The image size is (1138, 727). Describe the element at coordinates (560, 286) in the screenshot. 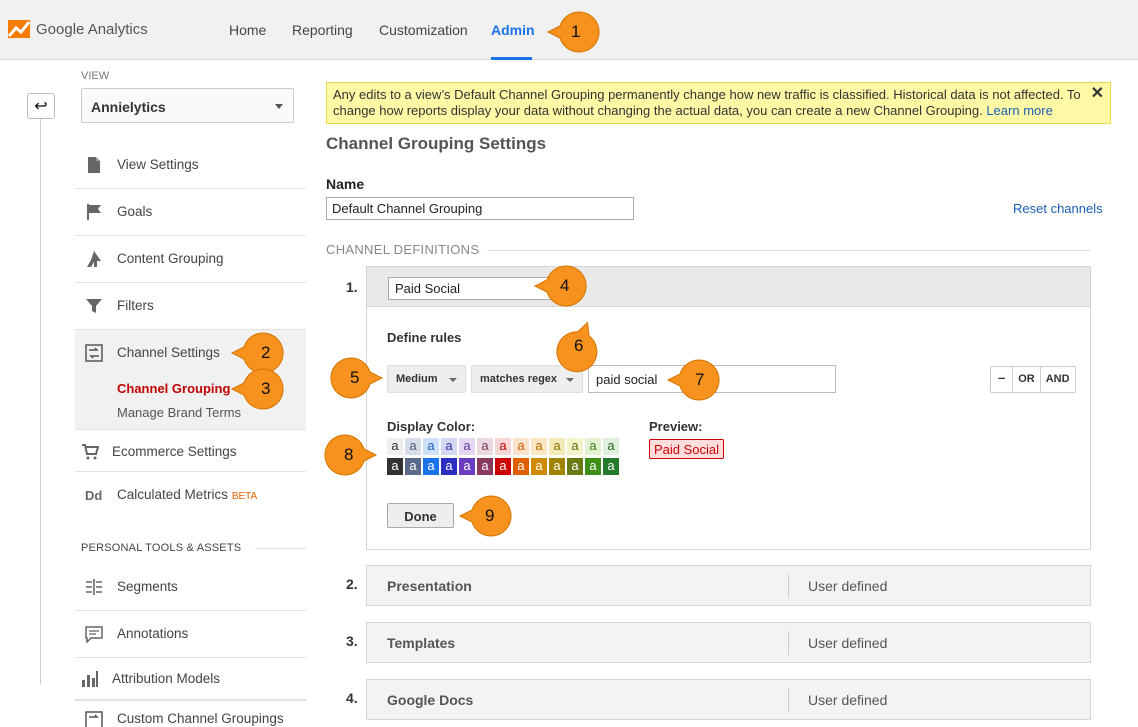

I see `callout-marker: 4` at that location.